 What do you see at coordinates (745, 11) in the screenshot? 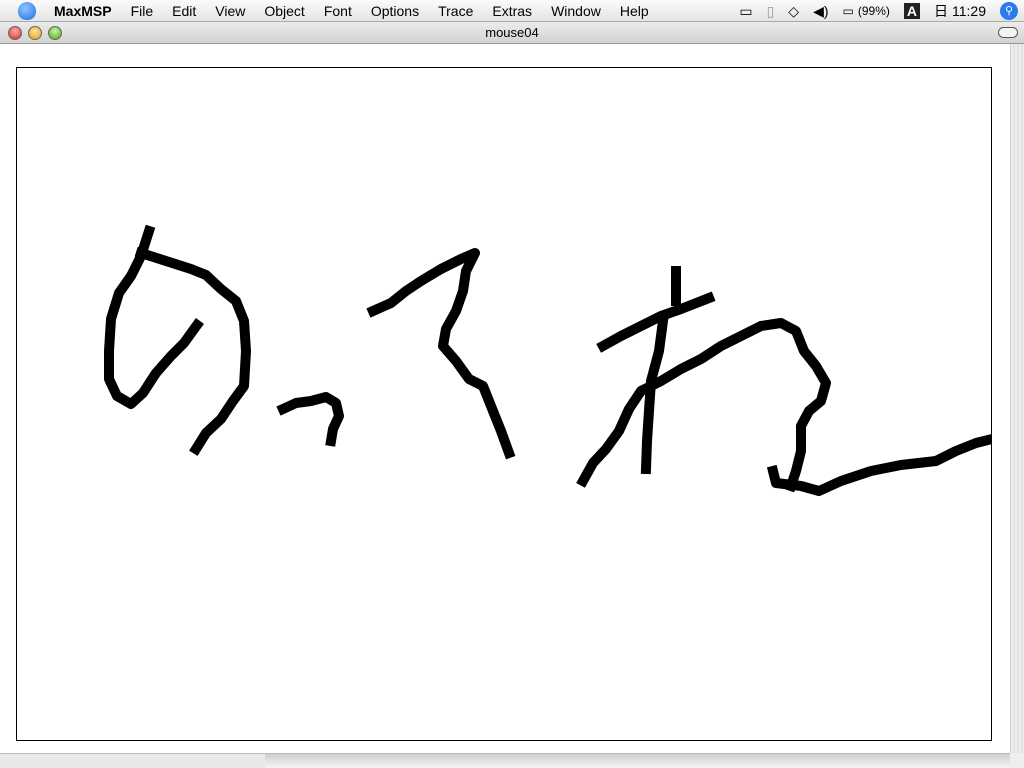
I see `display-icon: ▭` at bounding box center [745, 11].